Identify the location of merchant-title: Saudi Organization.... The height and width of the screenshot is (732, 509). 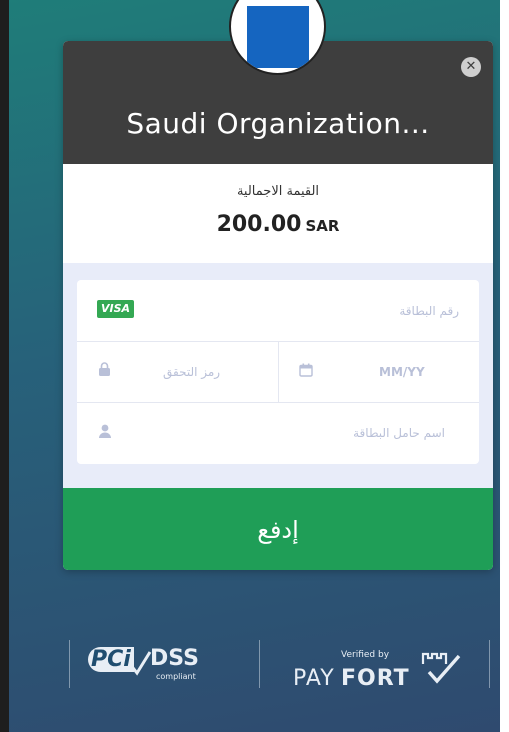
(278, 123).